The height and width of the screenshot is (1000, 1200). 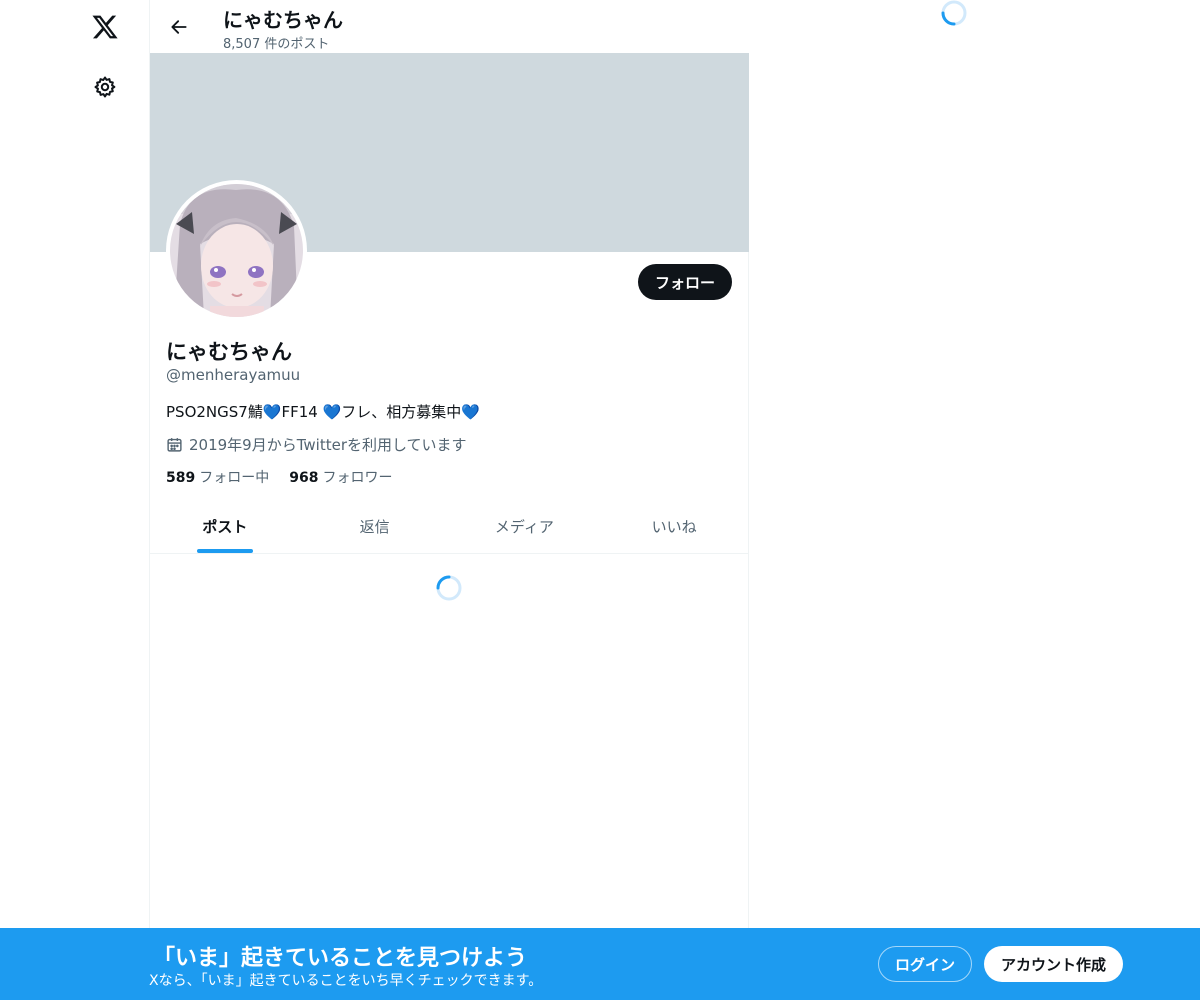 I want to click on arrow-left-icon, so click(x=179, y=27).